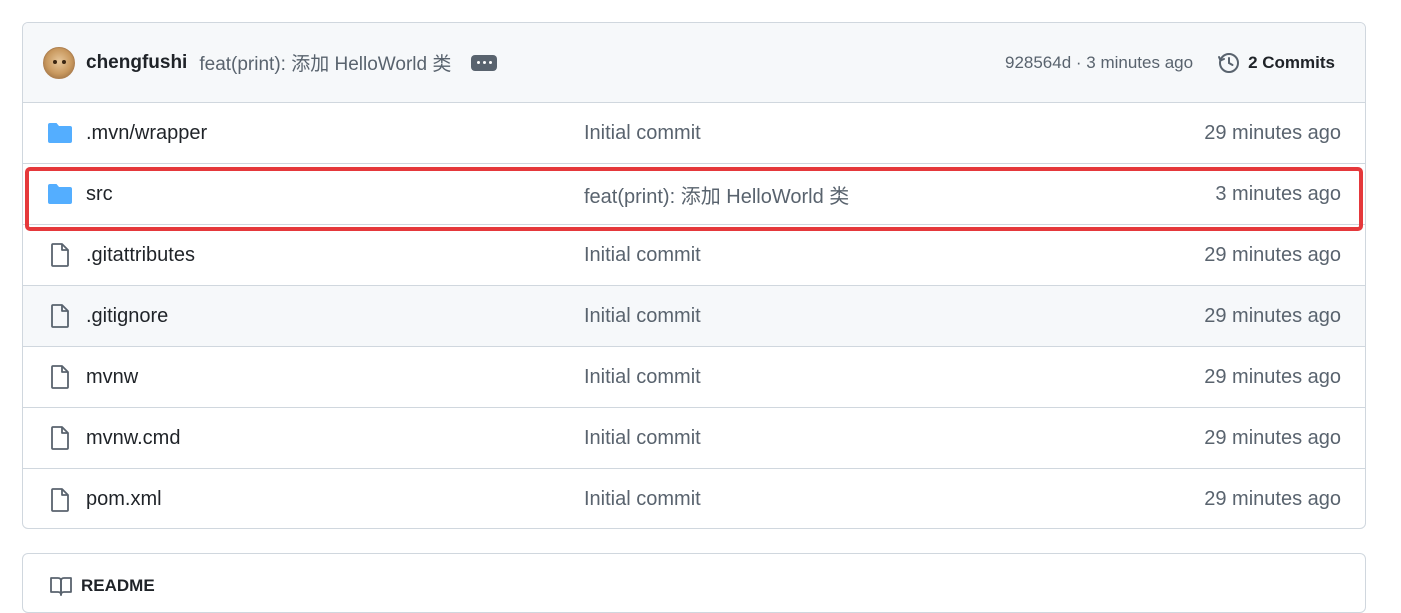 Image resolution: width=1401 pixels, height=613 pixels. I want to click on file-name-link: mvnw.cmd, so click(133, 438).